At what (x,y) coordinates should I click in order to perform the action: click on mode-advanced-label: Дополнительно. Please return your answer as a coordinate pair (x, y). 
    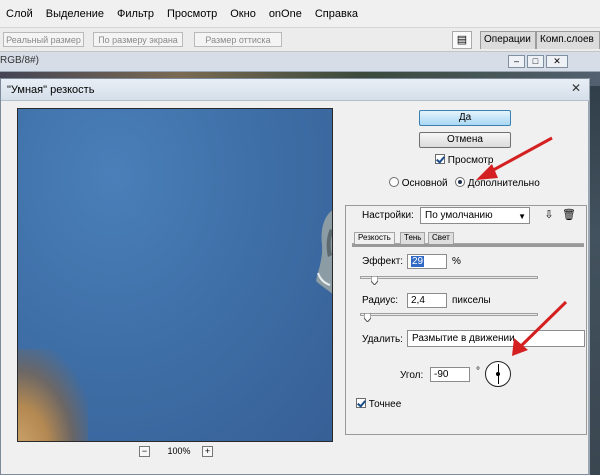
    Looking at the image, I should click on (503, 183).